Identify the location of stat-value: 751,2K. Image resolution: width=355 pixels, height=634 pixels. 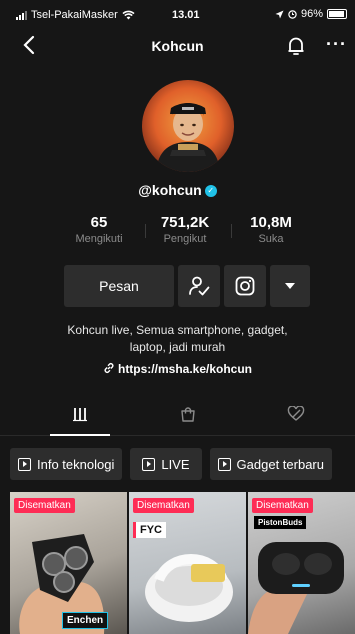
(185, 222).